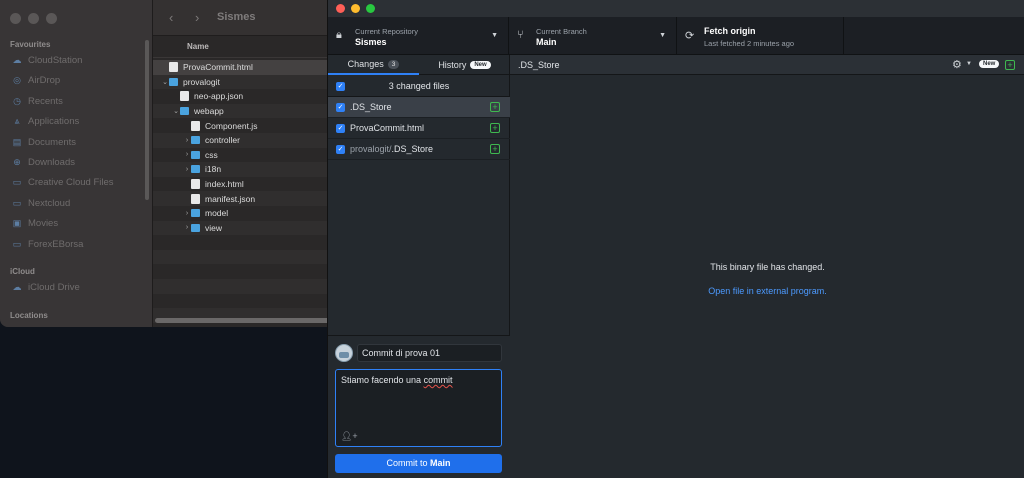 The image size is (1024, 478). I want to click on tab-bar: Changes 3 History New, so click(419, 65).